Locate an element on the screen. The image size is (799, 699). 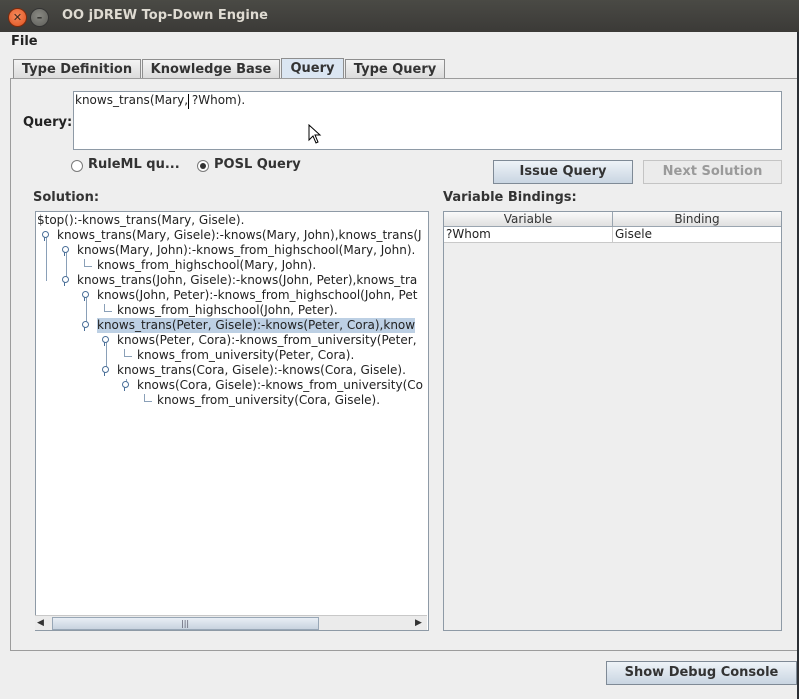
scrollbar-thumb: ||| is located at coordinates (185, 623).